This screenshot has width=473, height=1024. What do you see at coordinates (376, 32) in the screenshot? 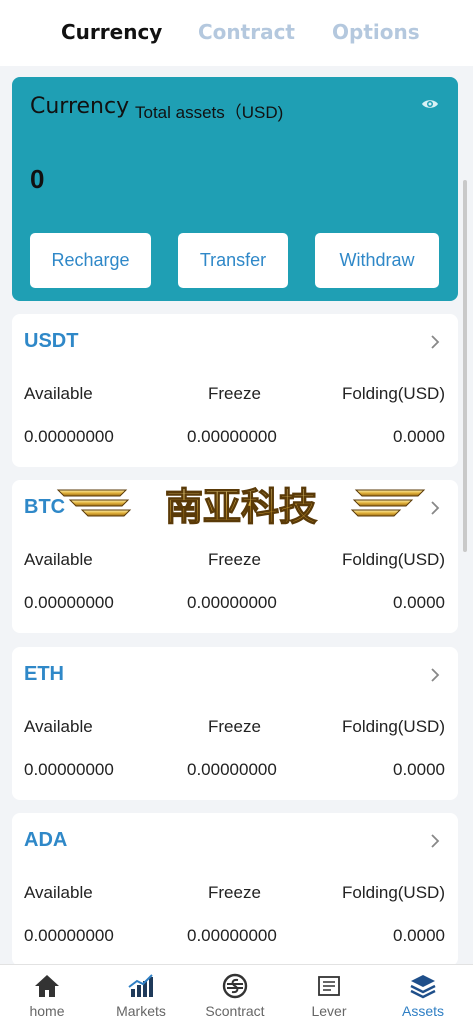
I see `tab-options: Options` at bounding box center [376, 32].